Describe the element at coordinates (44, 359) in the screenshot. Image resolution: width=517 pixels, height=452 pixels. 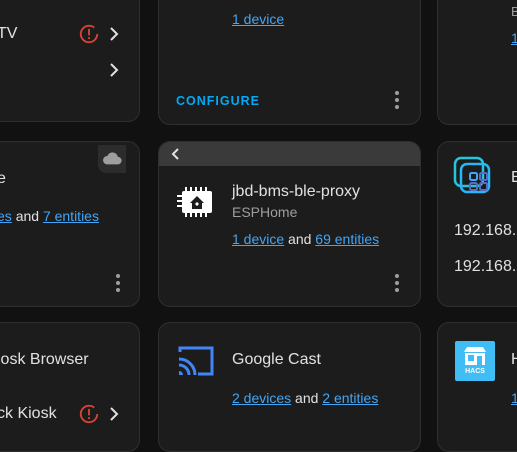
I see `integration-name: iosk Browser` at that location.